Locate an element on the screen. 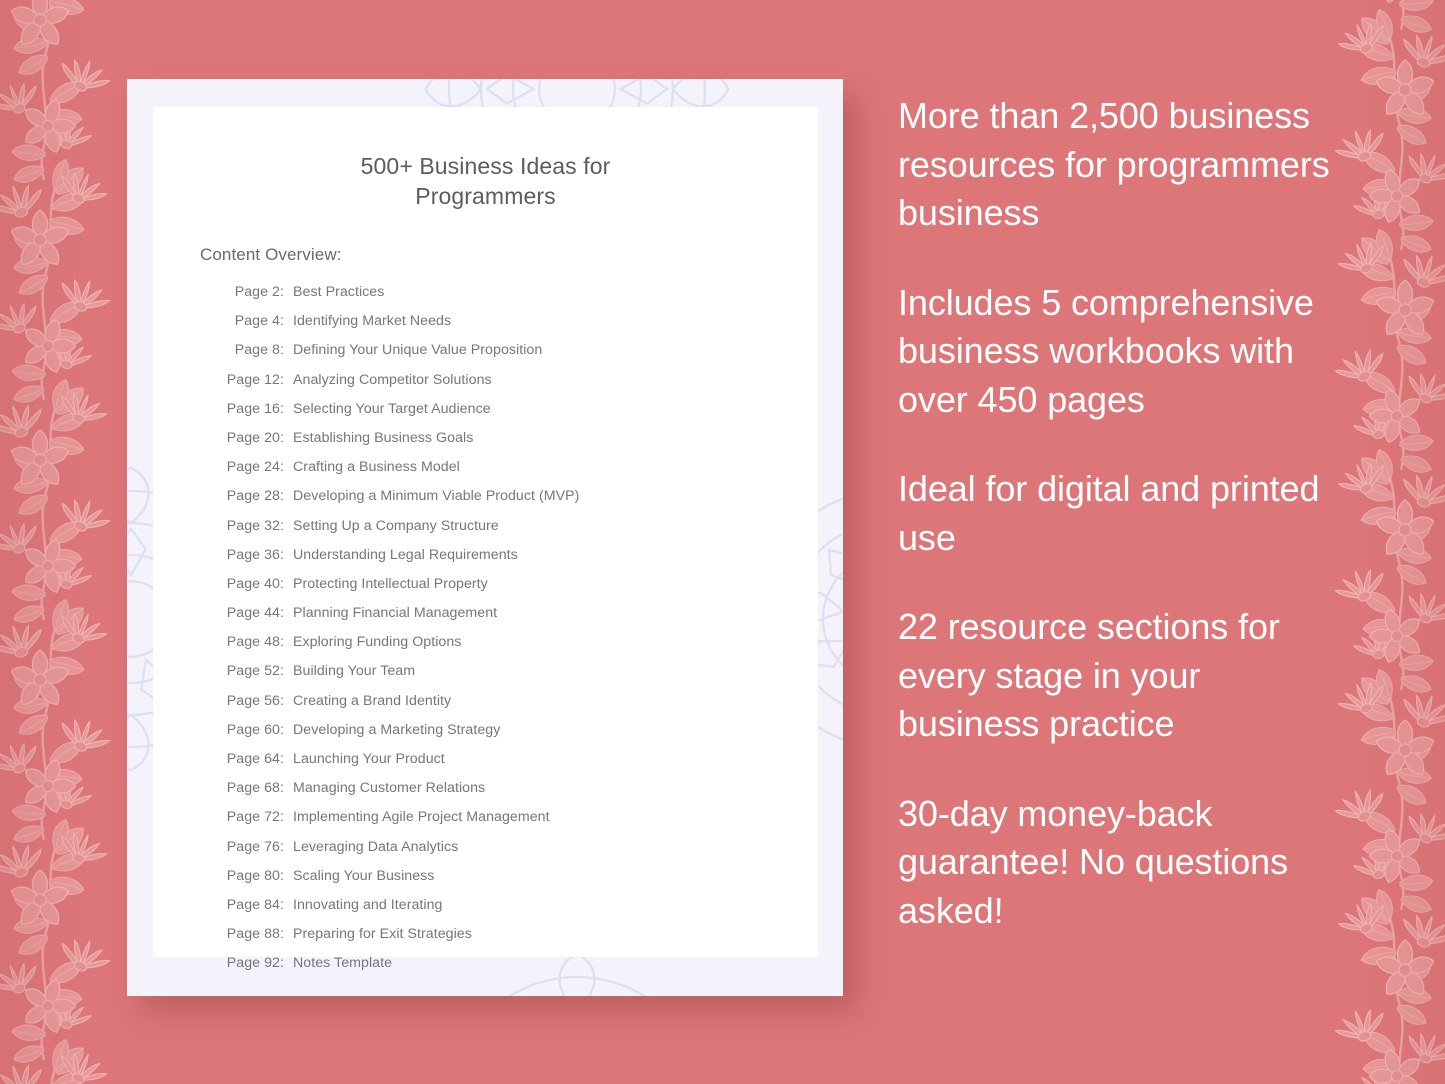  toc-page-number: Page 4 is located at coordinates (257, 321).